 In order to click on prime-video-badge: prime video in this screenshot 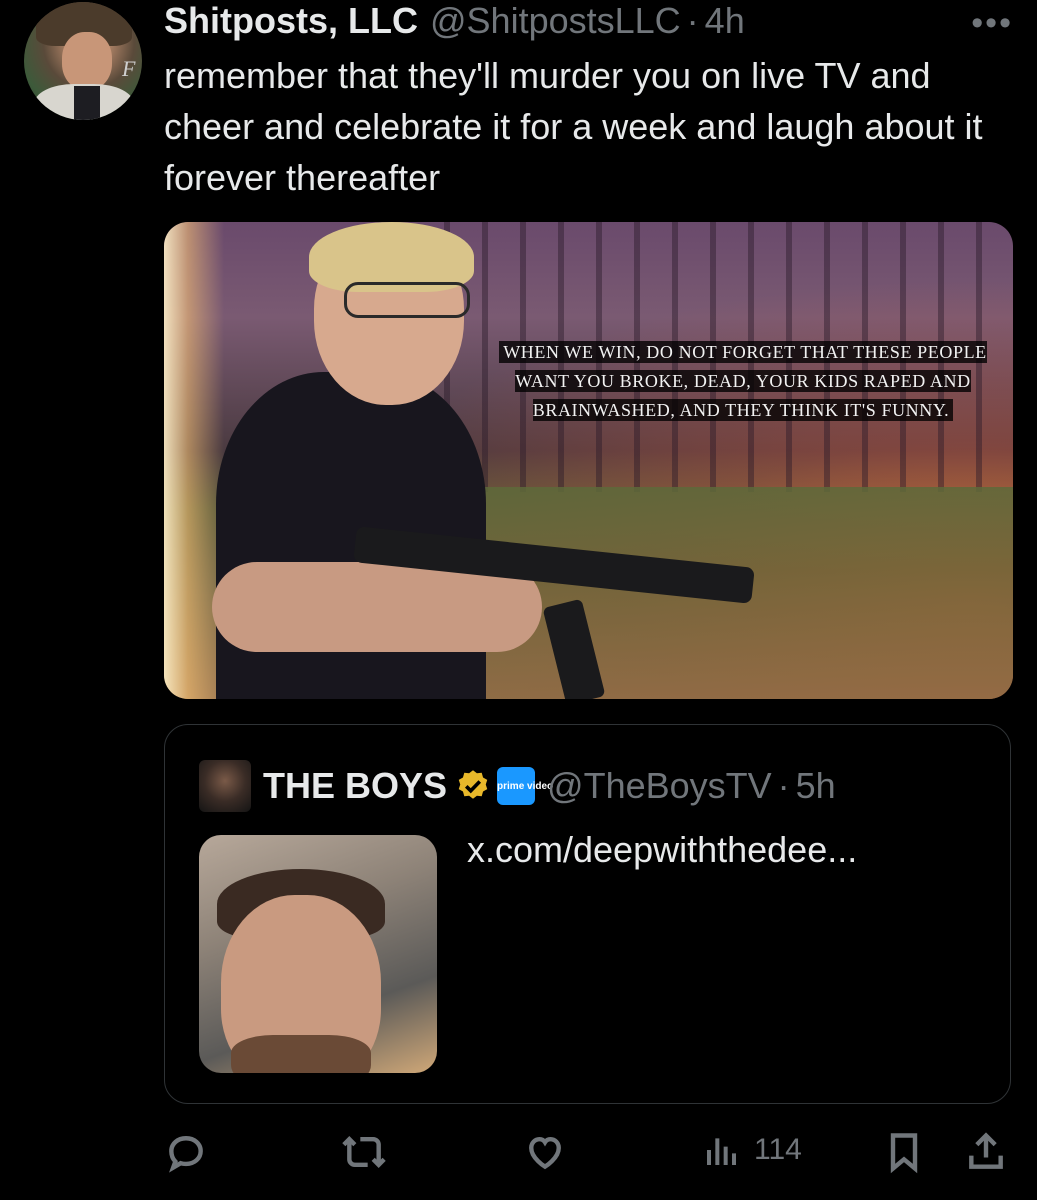, I will do `click(525, 786)`.